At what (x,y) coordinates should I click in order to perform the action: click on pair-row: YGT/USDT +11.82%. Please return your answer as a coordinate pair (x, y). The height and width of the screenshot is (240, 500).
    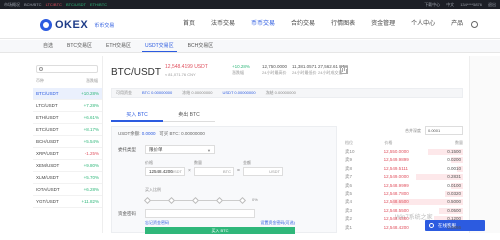
    Looking at the image, I should click on (67, 202).